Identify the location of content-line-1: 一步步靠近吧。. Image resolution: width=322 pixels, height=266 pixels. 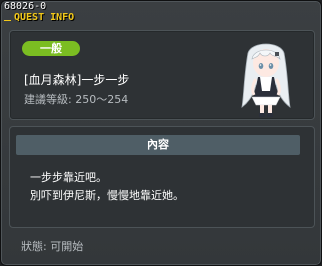
(68, 177).